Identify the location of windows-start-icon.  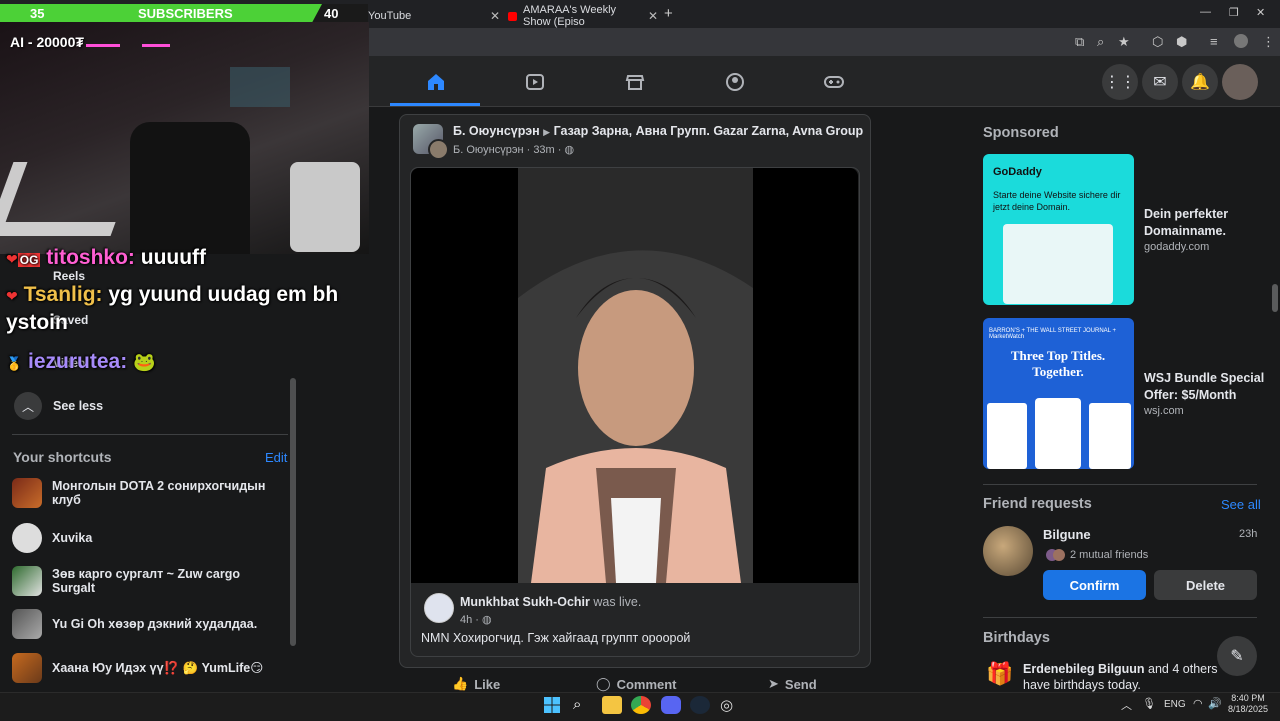
(553, 705).